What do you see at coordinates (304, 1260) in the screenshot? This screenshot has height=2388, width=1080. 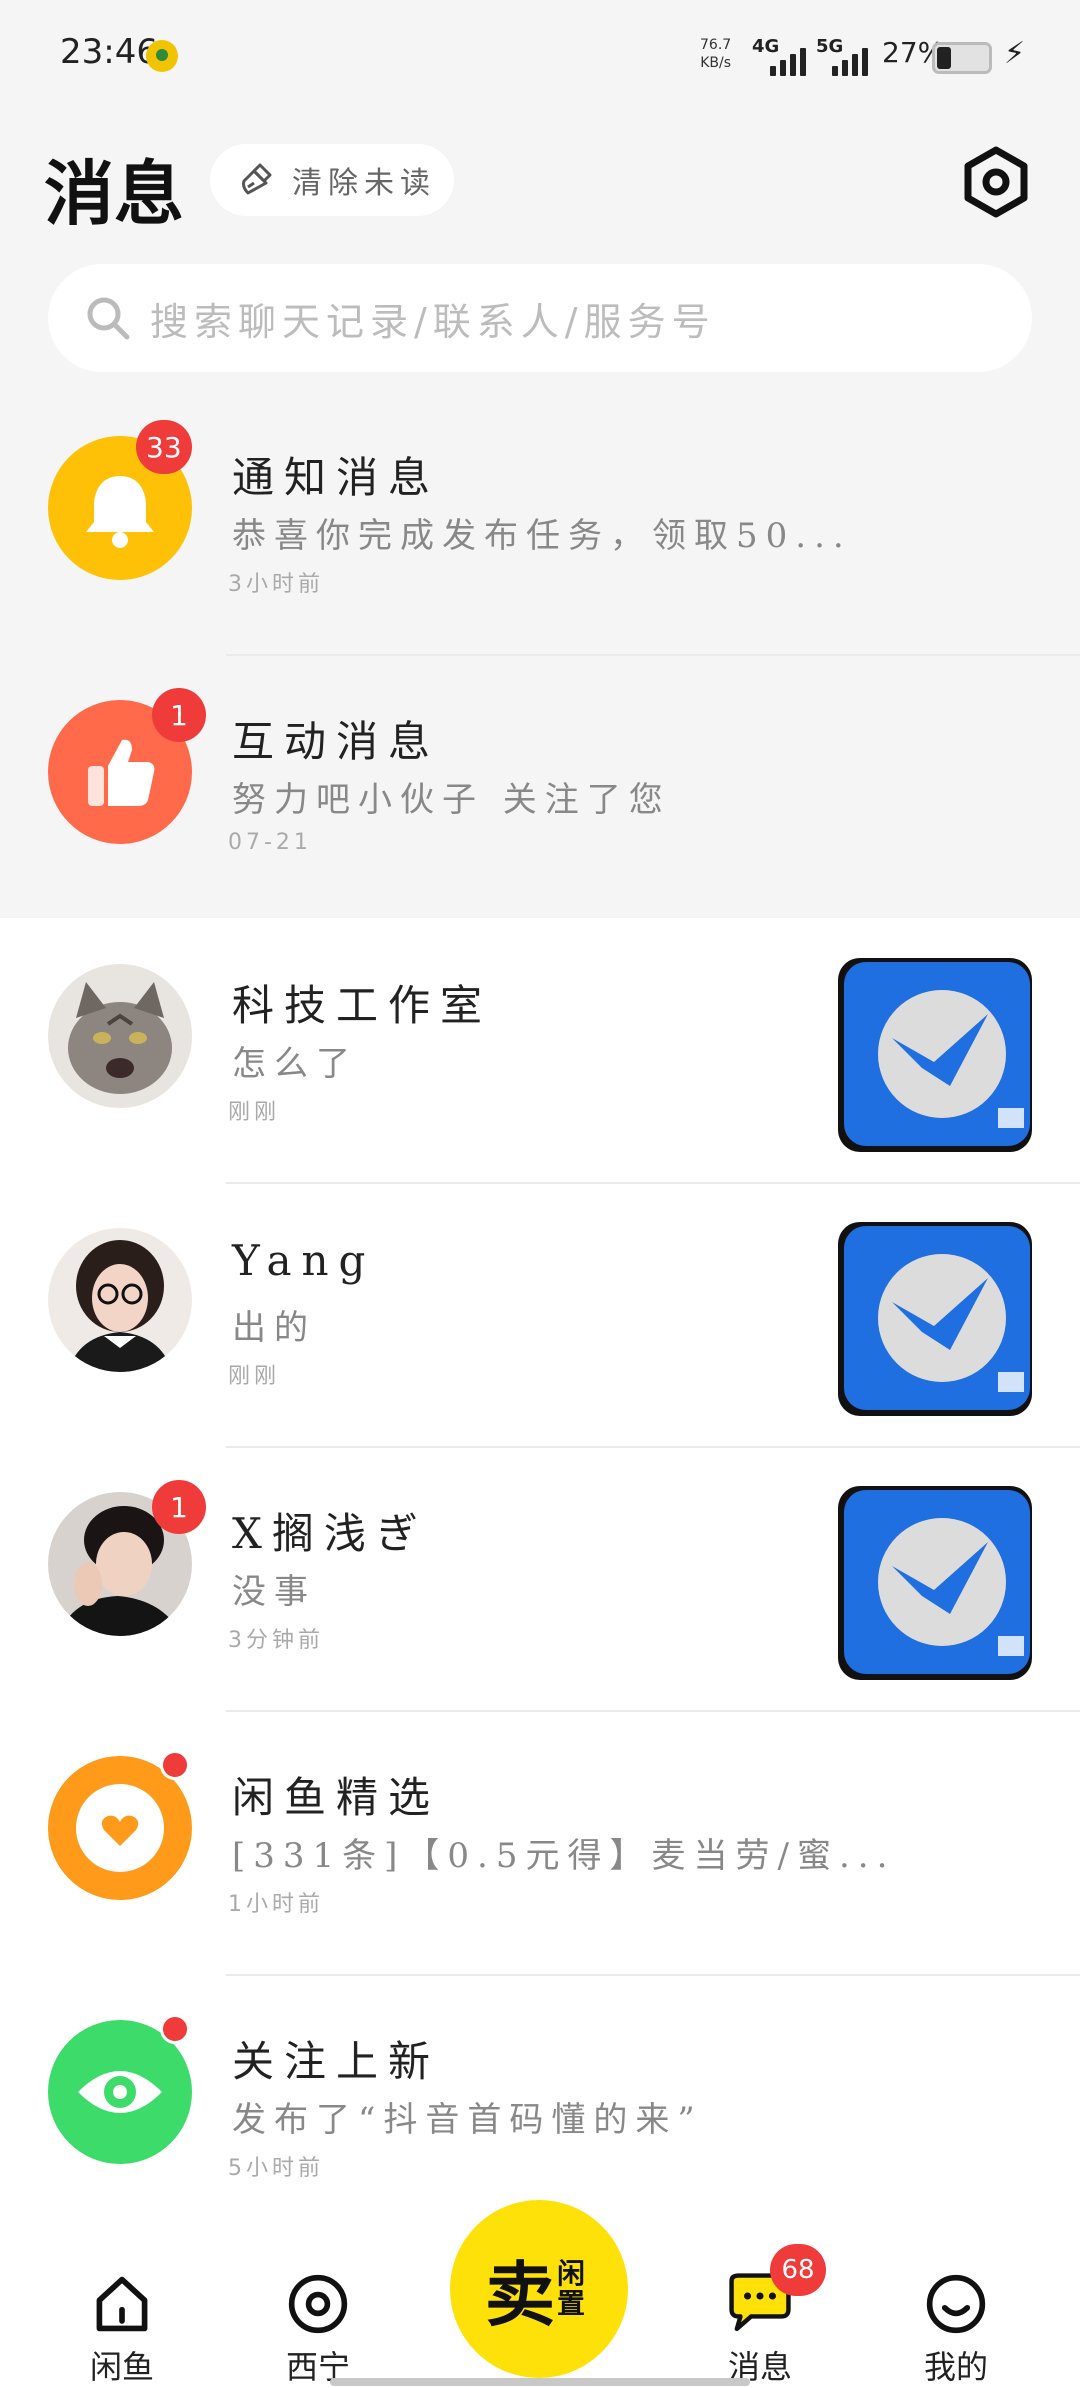 I see `message-title: Yang` at bounding box center [304, 1260].